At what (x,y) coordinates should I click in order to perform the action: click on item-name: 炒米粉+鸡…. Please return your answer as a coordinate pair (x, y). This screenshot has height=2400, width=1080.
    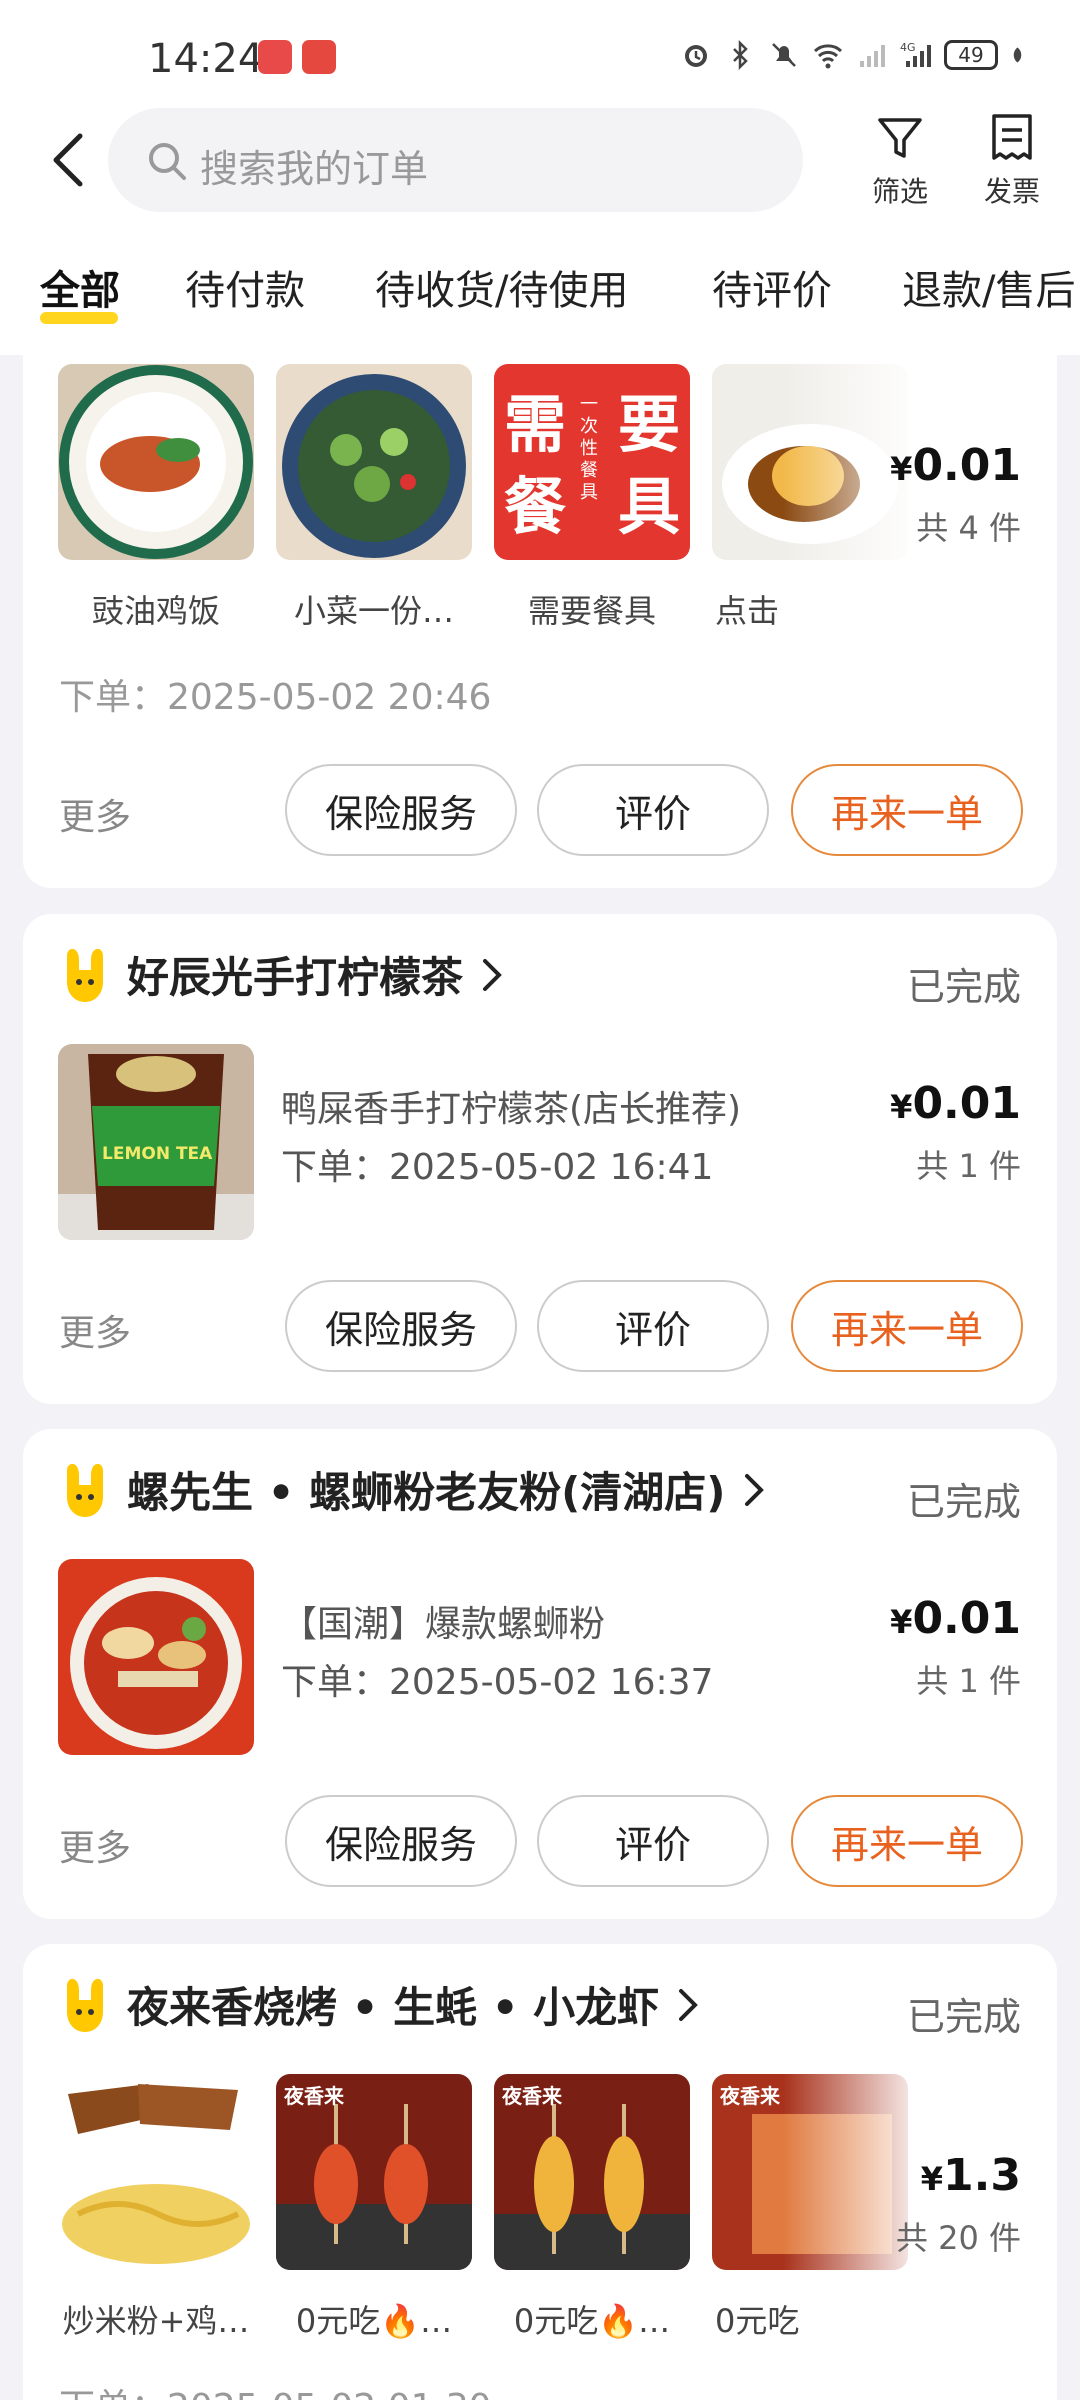
    Looking at the image, I should click on (156, 2321).